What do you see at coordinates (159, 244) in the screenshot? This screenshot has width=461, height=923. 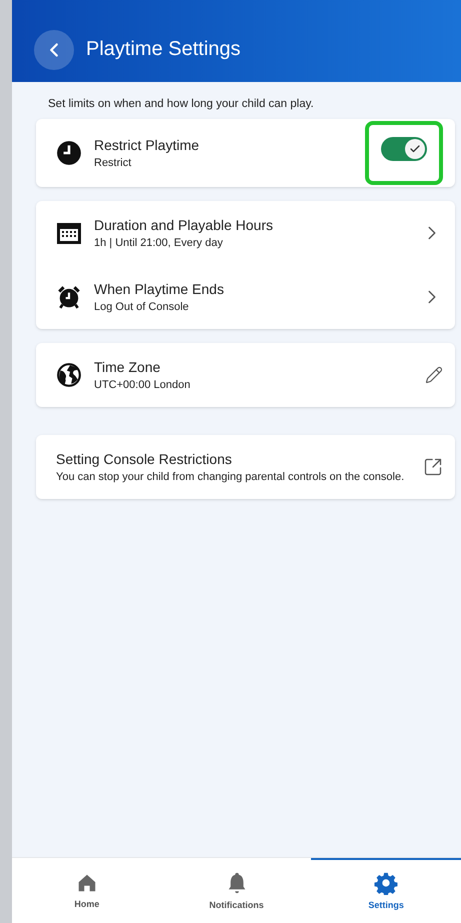 I see `setting-subtitle: 1h | Until 21:00, Every day` at bounding box center [159, 244].